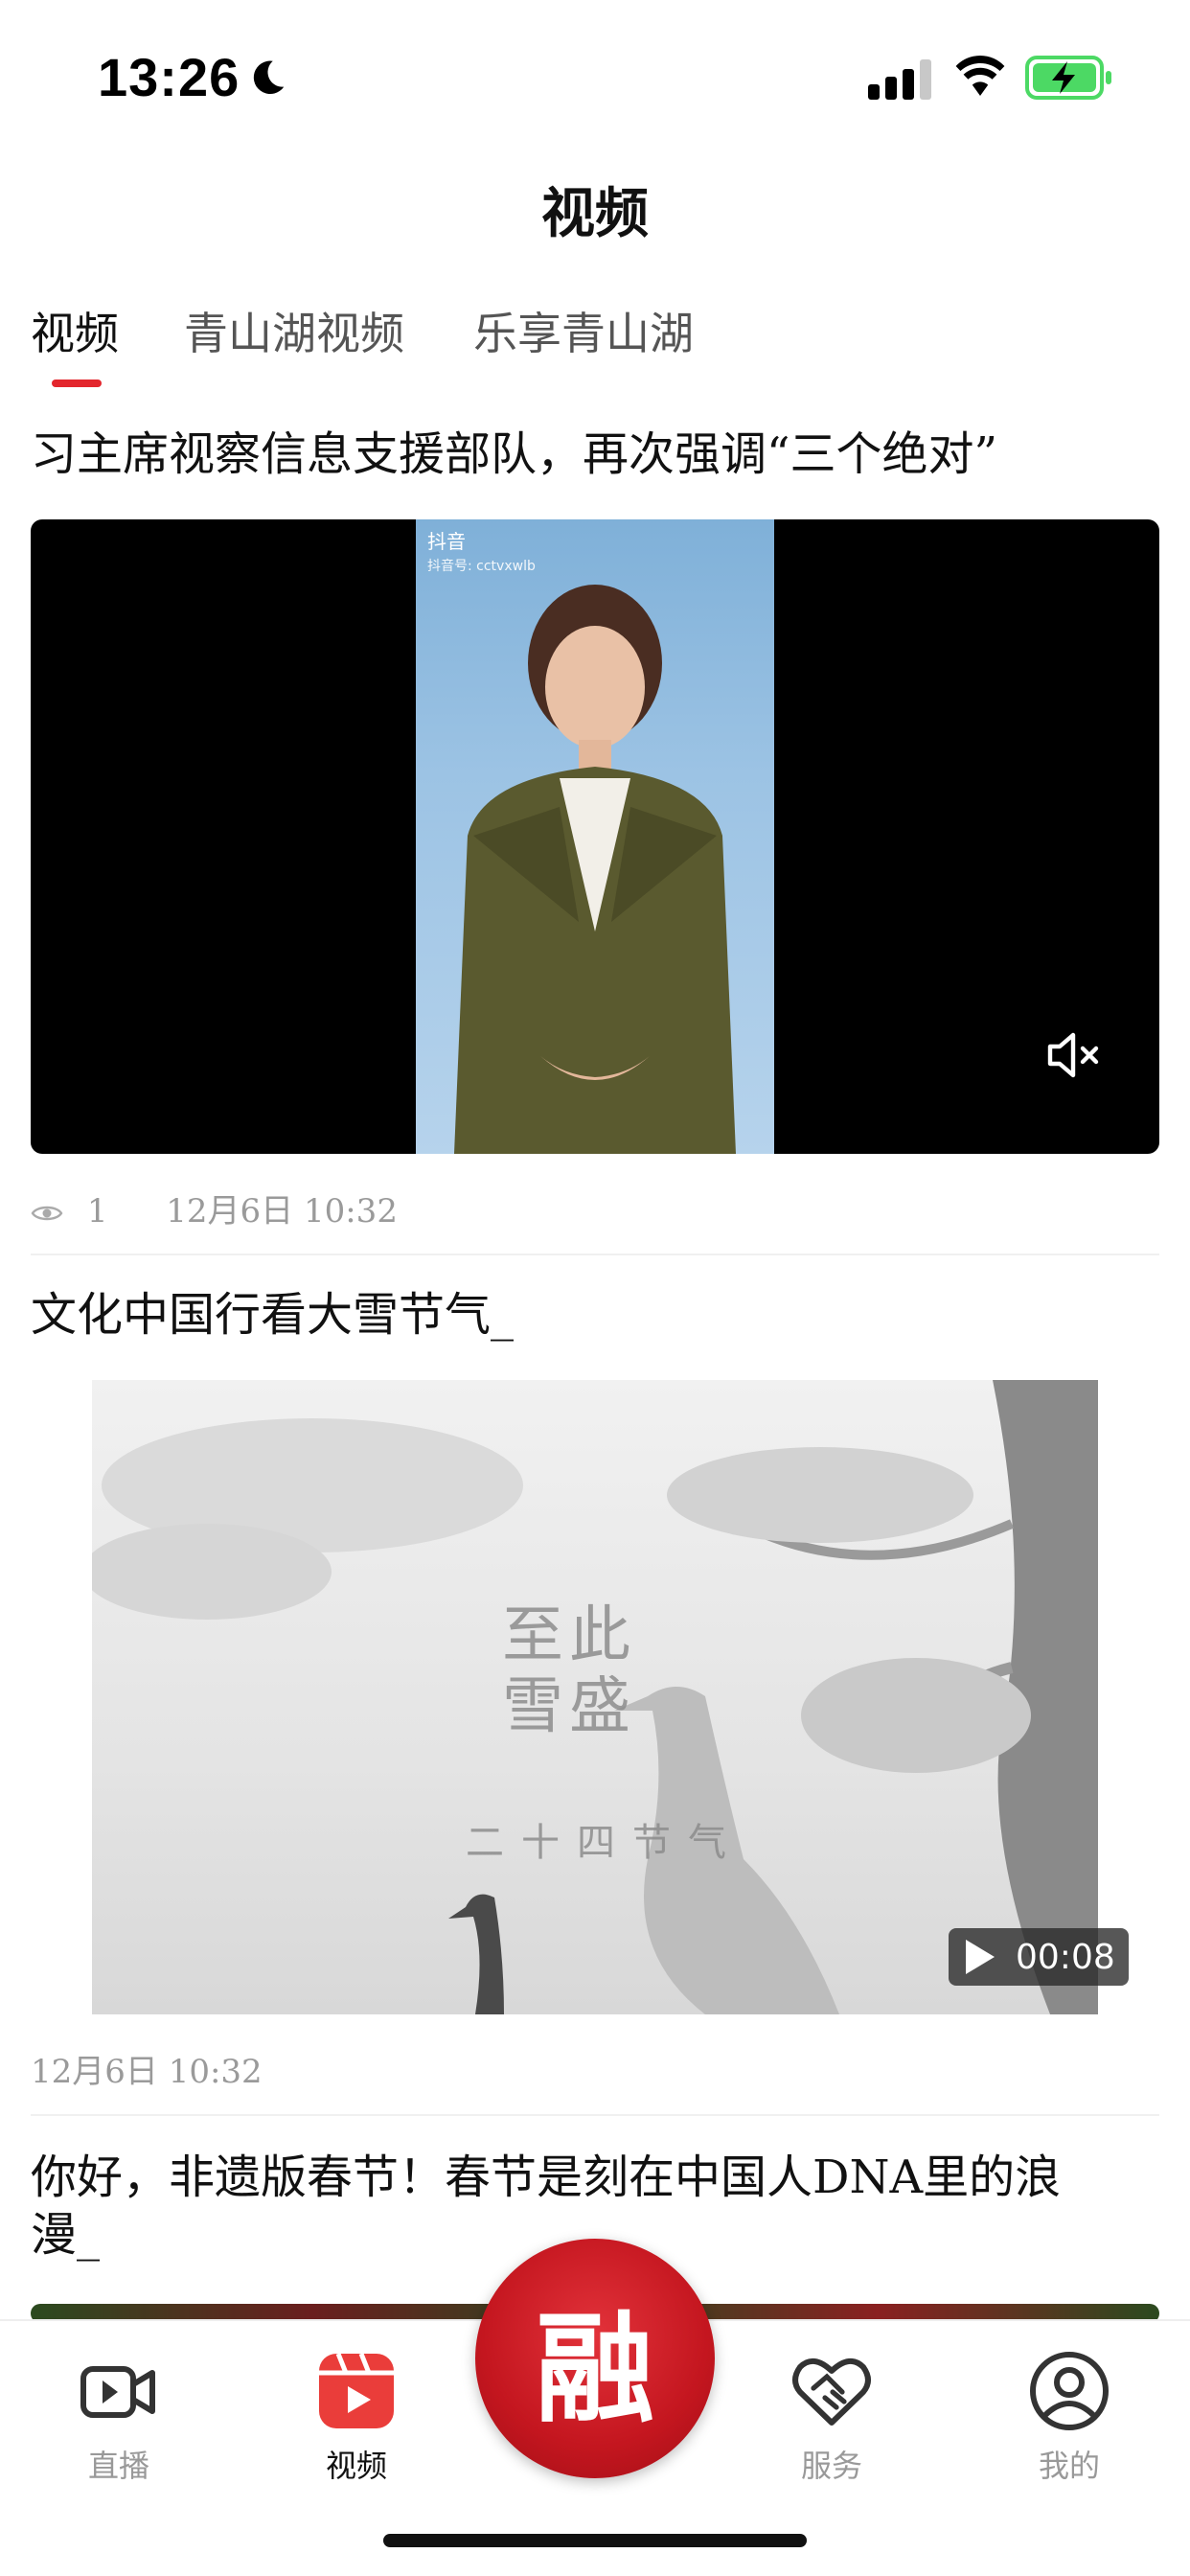 The height and width of the screenshot is (2576, 1190). Describe the element at coordinates (482, 566) in the screenshot. I see `douyin-account: 抖音号: cctvxwlb` at that location.